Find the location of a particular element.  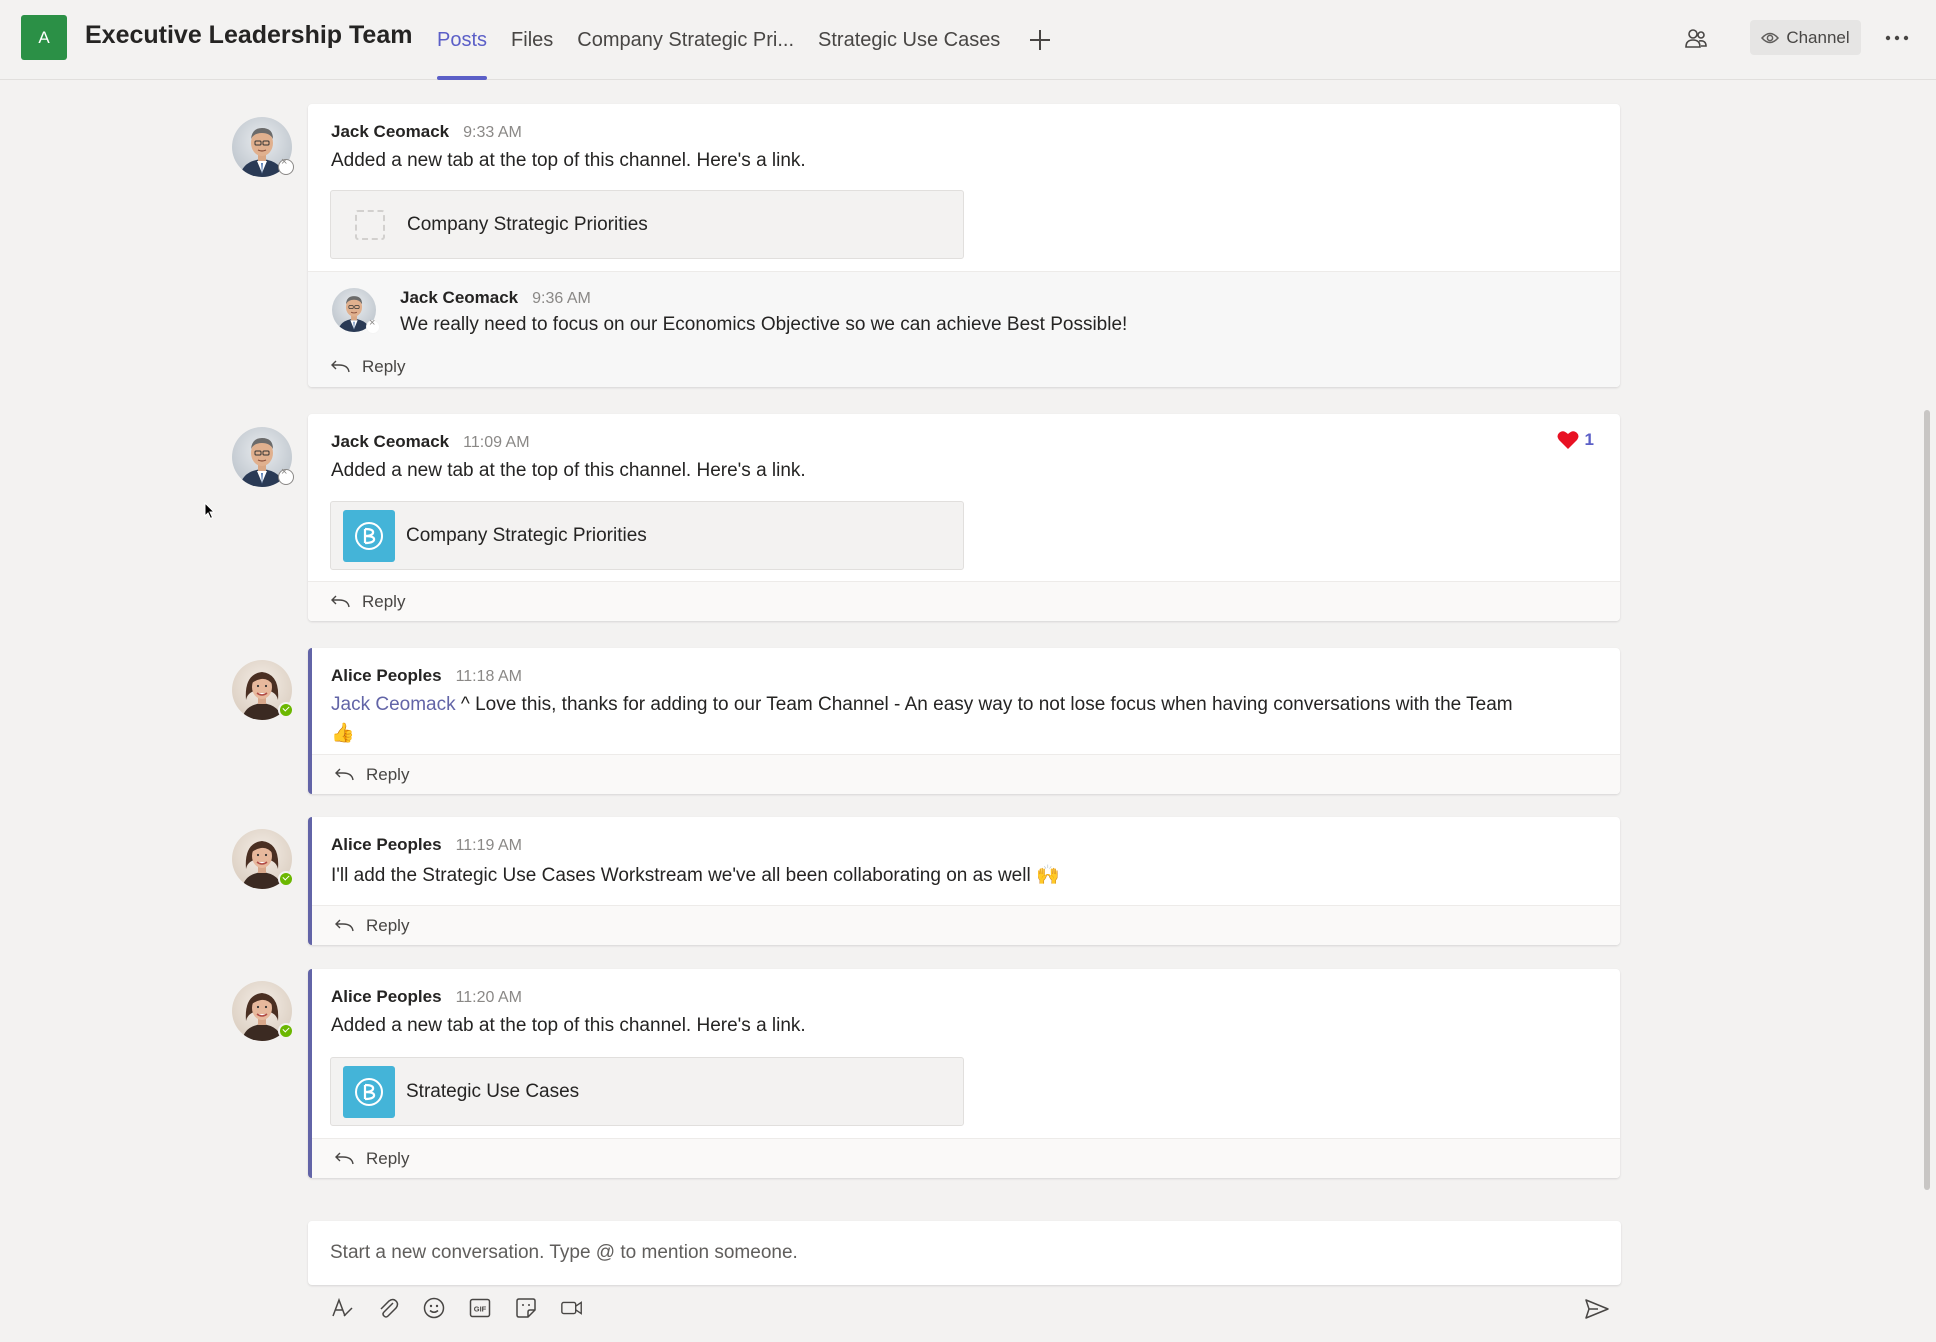

scrollbar is located at coordinates (1927, 800).